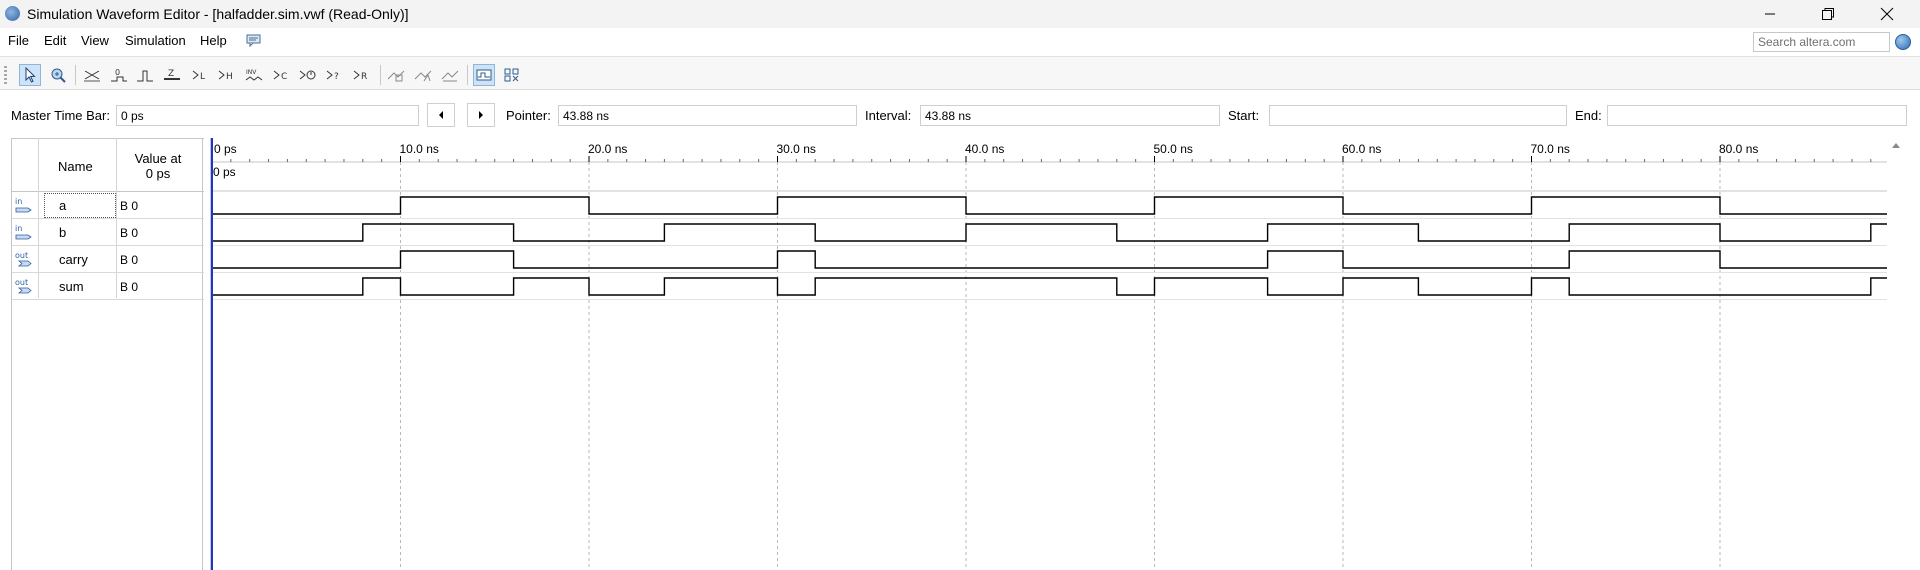  Describe the element at coordinates (108, 286) in the screenshot. I see `signal-row-sum: out sum B 0` at that location.